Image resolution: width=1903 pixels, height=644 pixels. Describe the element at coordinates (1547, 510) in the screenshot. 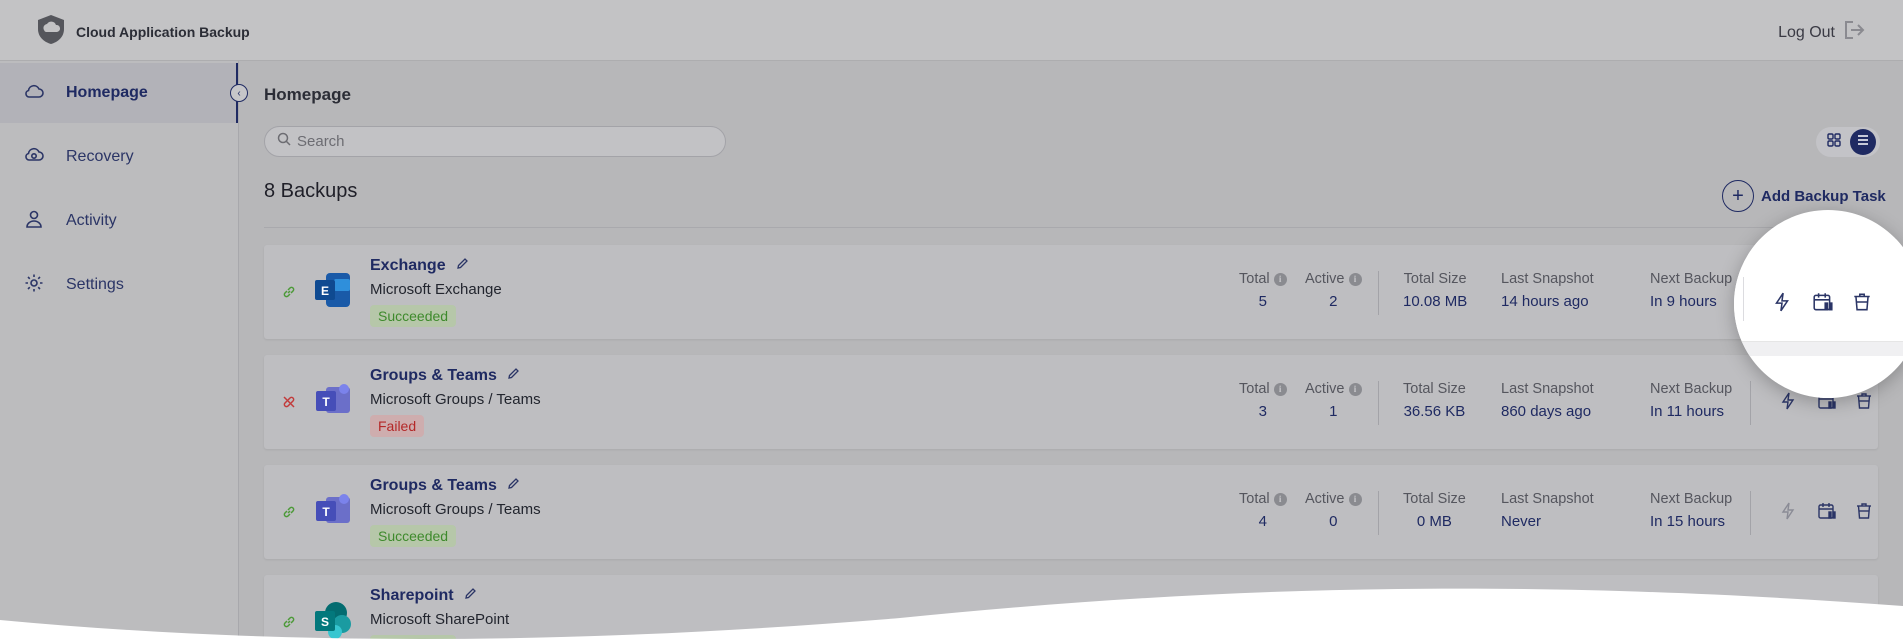

I see `last-snapshot-stat: Last Snapshot Never` at that location.